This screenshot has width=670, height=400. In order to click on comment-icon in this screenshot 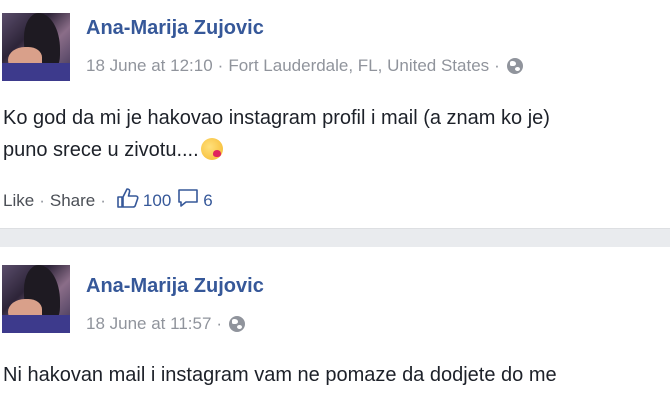, I will do `click(188, 200)`.